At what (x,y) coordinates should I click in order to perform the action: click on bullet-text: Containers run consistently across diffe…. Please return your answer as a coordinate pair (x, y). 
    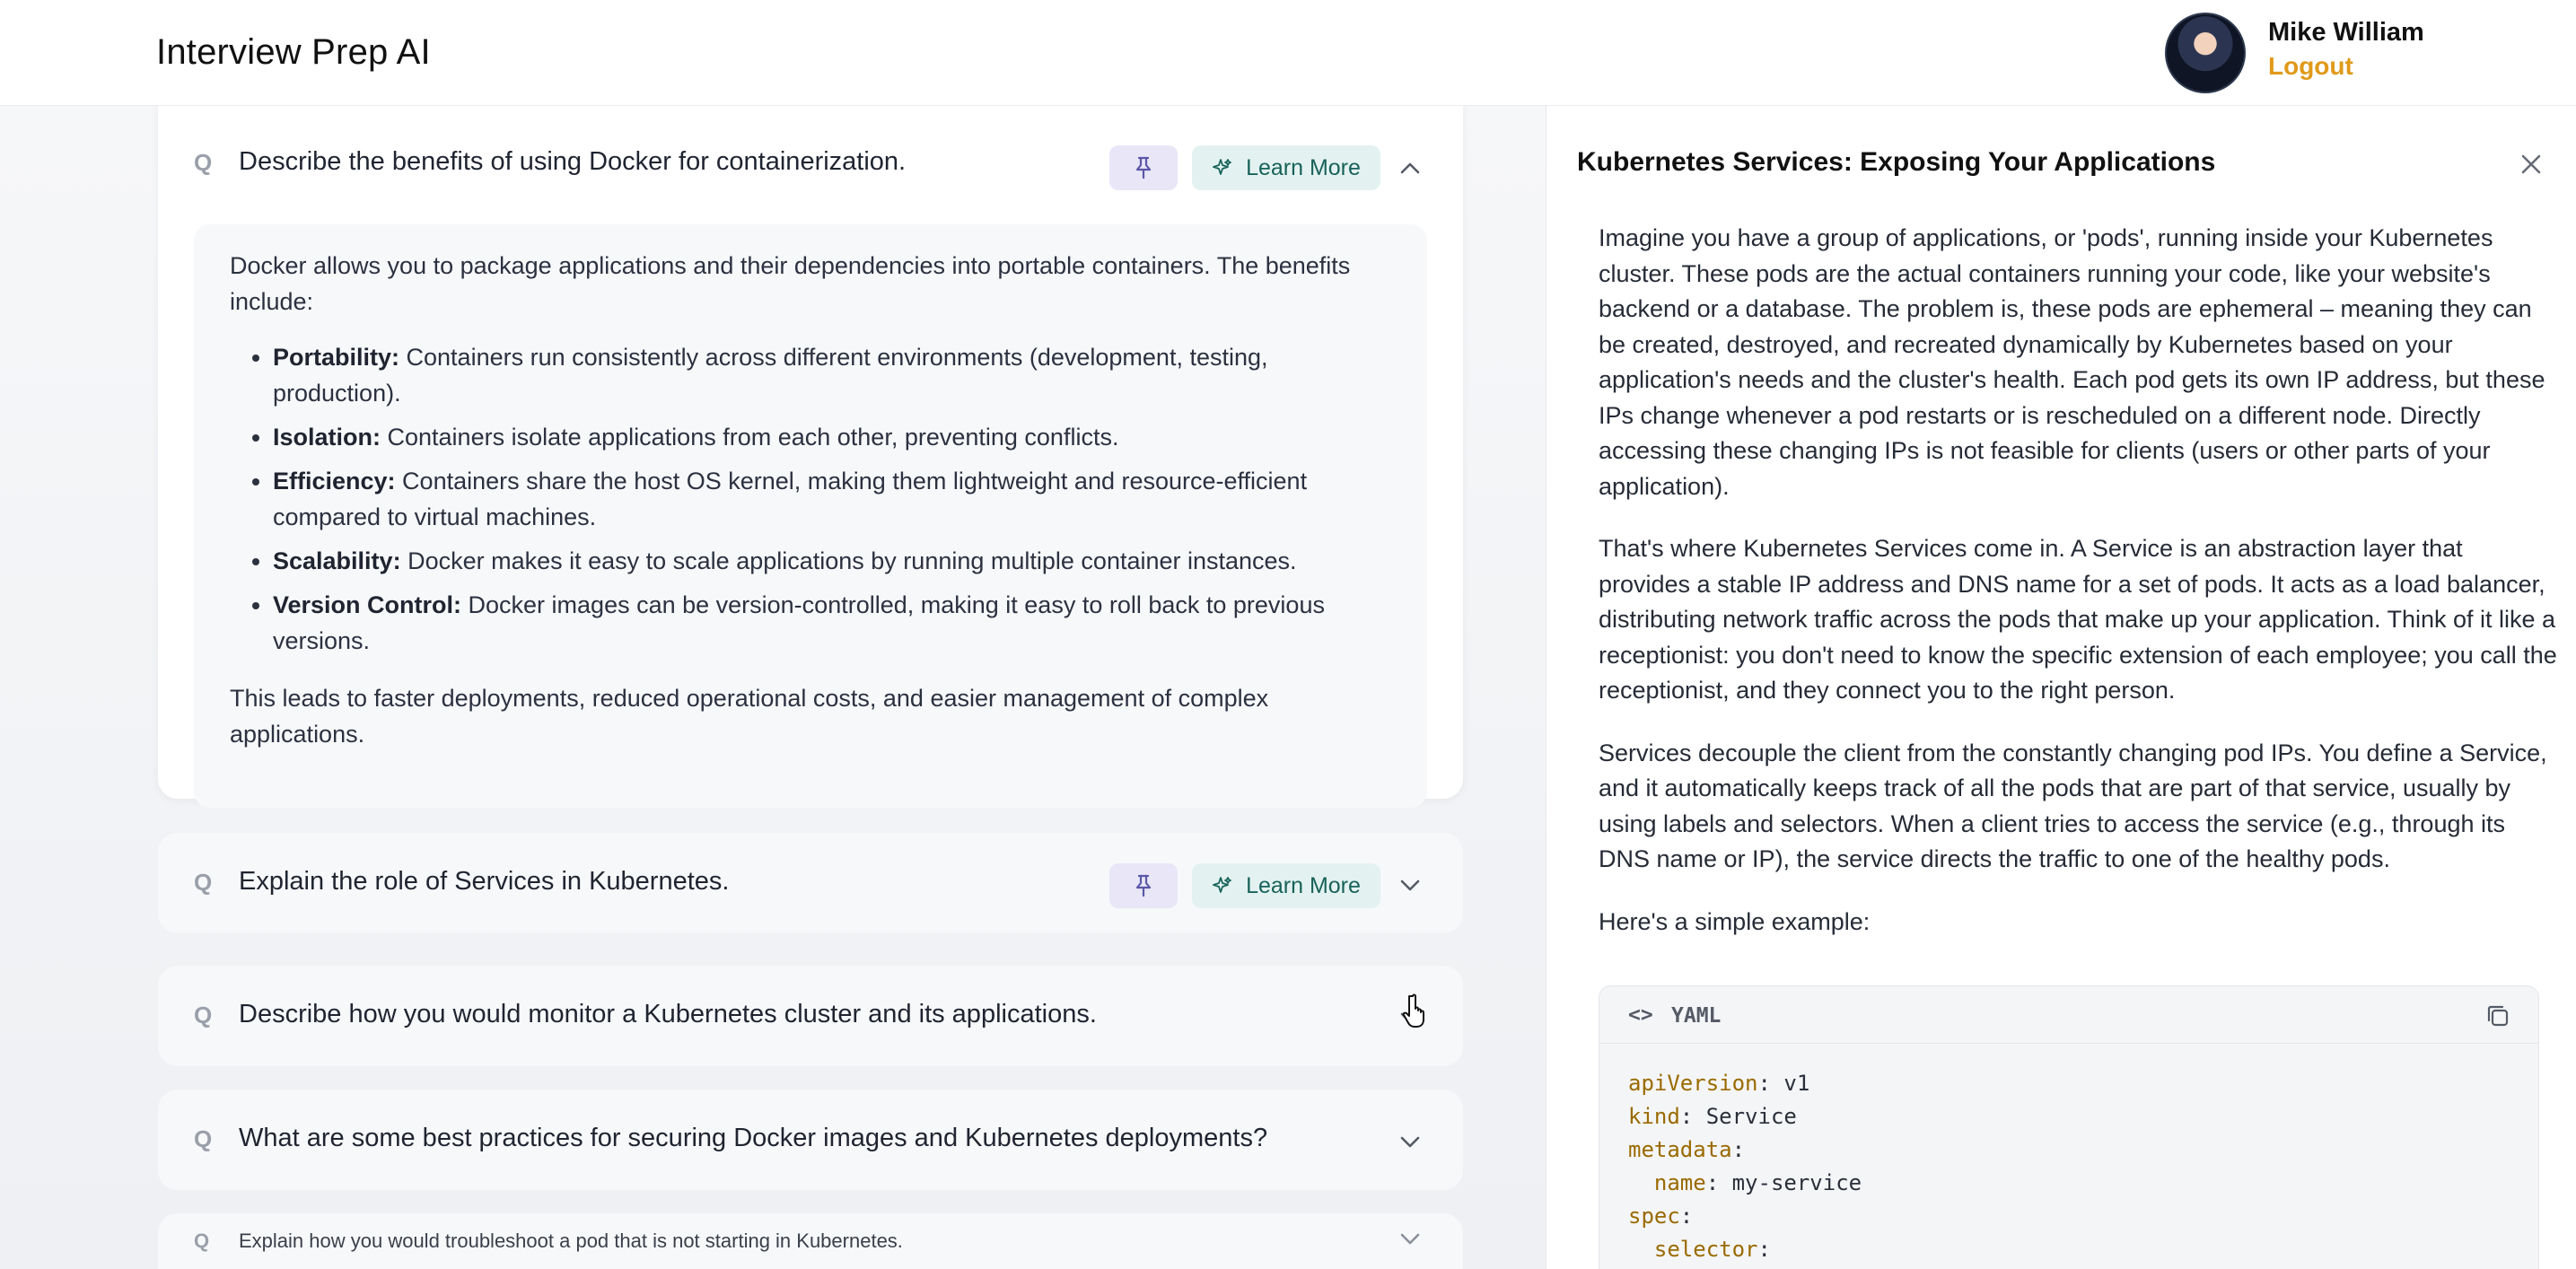
    Looking at the image, I should click on (770, 375).